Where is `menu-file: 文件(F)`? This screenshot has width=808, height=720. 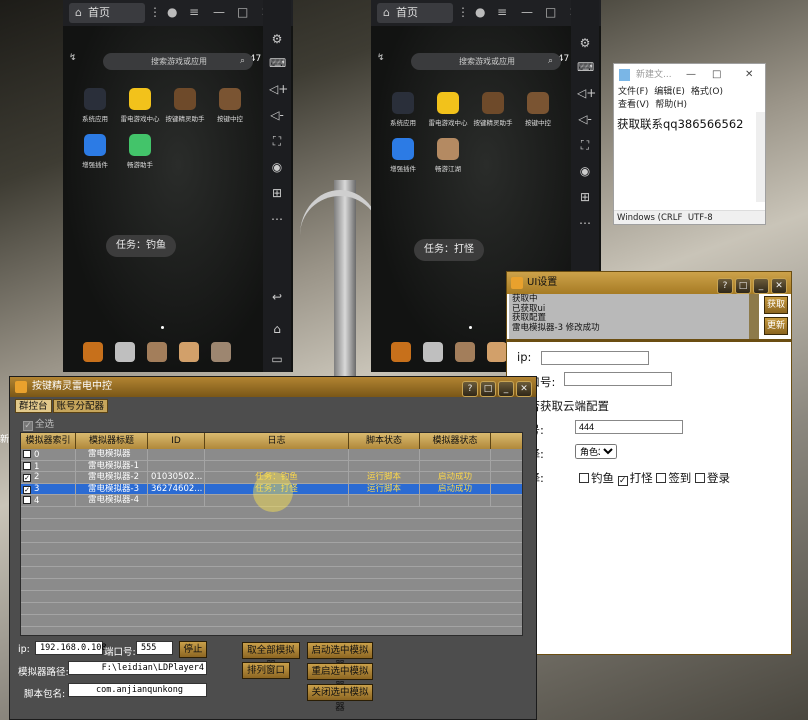 menu-file: 文件(F) is located at coordinates (633, 92).